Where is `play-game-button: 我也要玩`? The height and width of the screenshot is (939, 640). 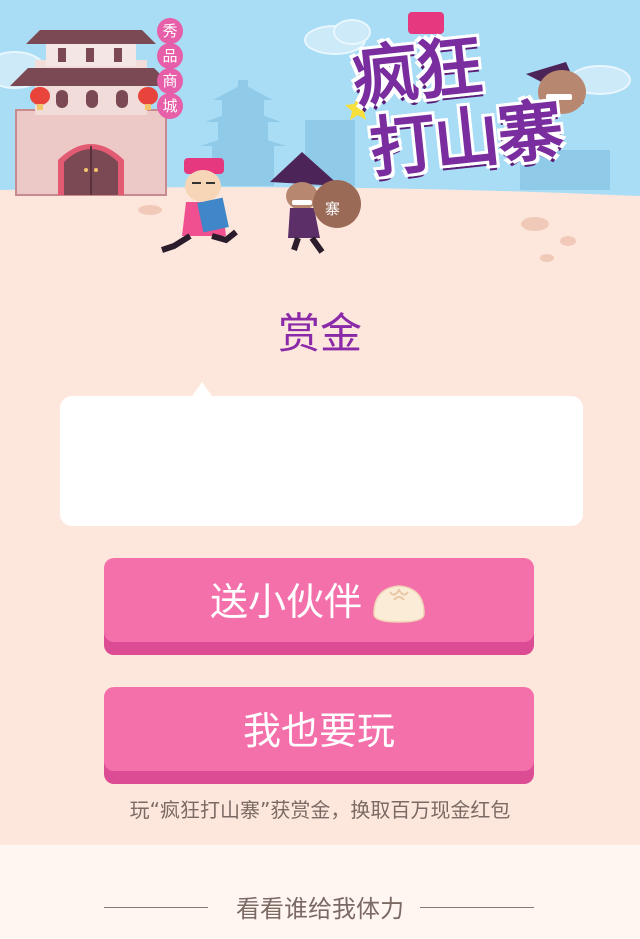 play-game-button: 我也要玩 is located at coordinates (319, 729).